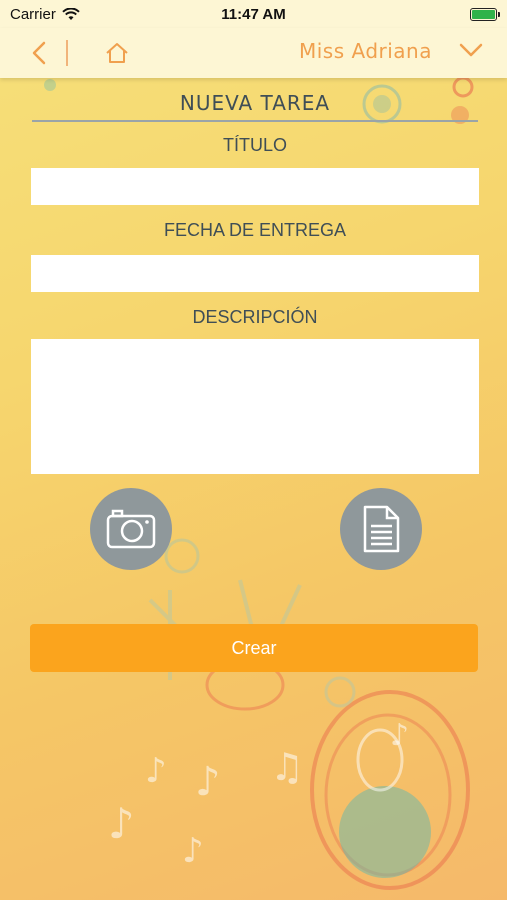 This screenshot has height=900, width=507. What do you see at coordinates (253, 14) in the screenshot?
I see `status-bar: Carrier 11:47 AM` at bounding box center [253, 14].